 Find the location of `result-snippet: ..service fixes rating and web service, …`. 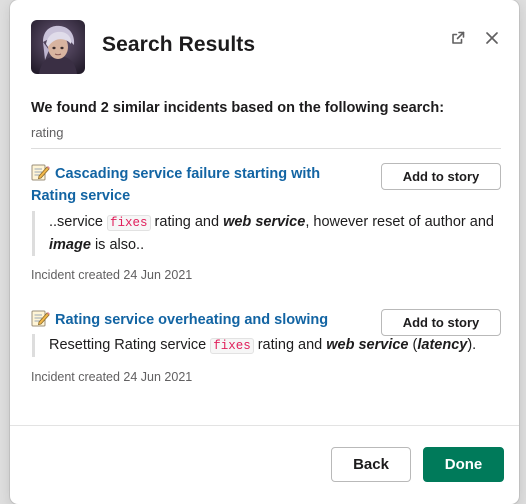

result-snippet: ..service fixes rating and web service, … is located at coordinates (266, 233).